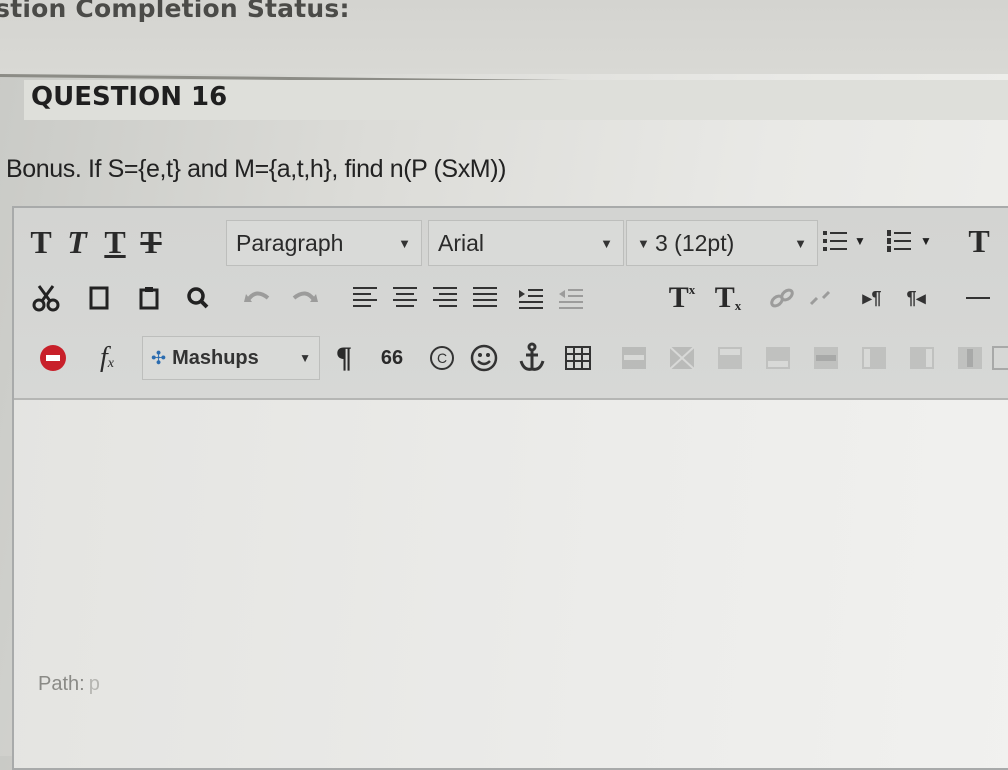 This screenshot has width=1008, height=770. I want to click on insert-table-icon, so click(578, 358).